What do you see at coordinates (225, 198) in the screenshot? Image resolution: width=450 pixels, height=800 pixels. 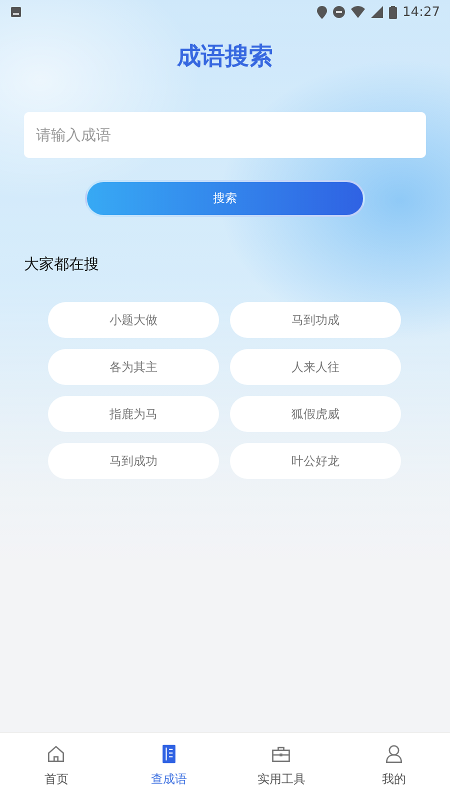 I see `search-button: 搜索` at bounding box center [225, 198].